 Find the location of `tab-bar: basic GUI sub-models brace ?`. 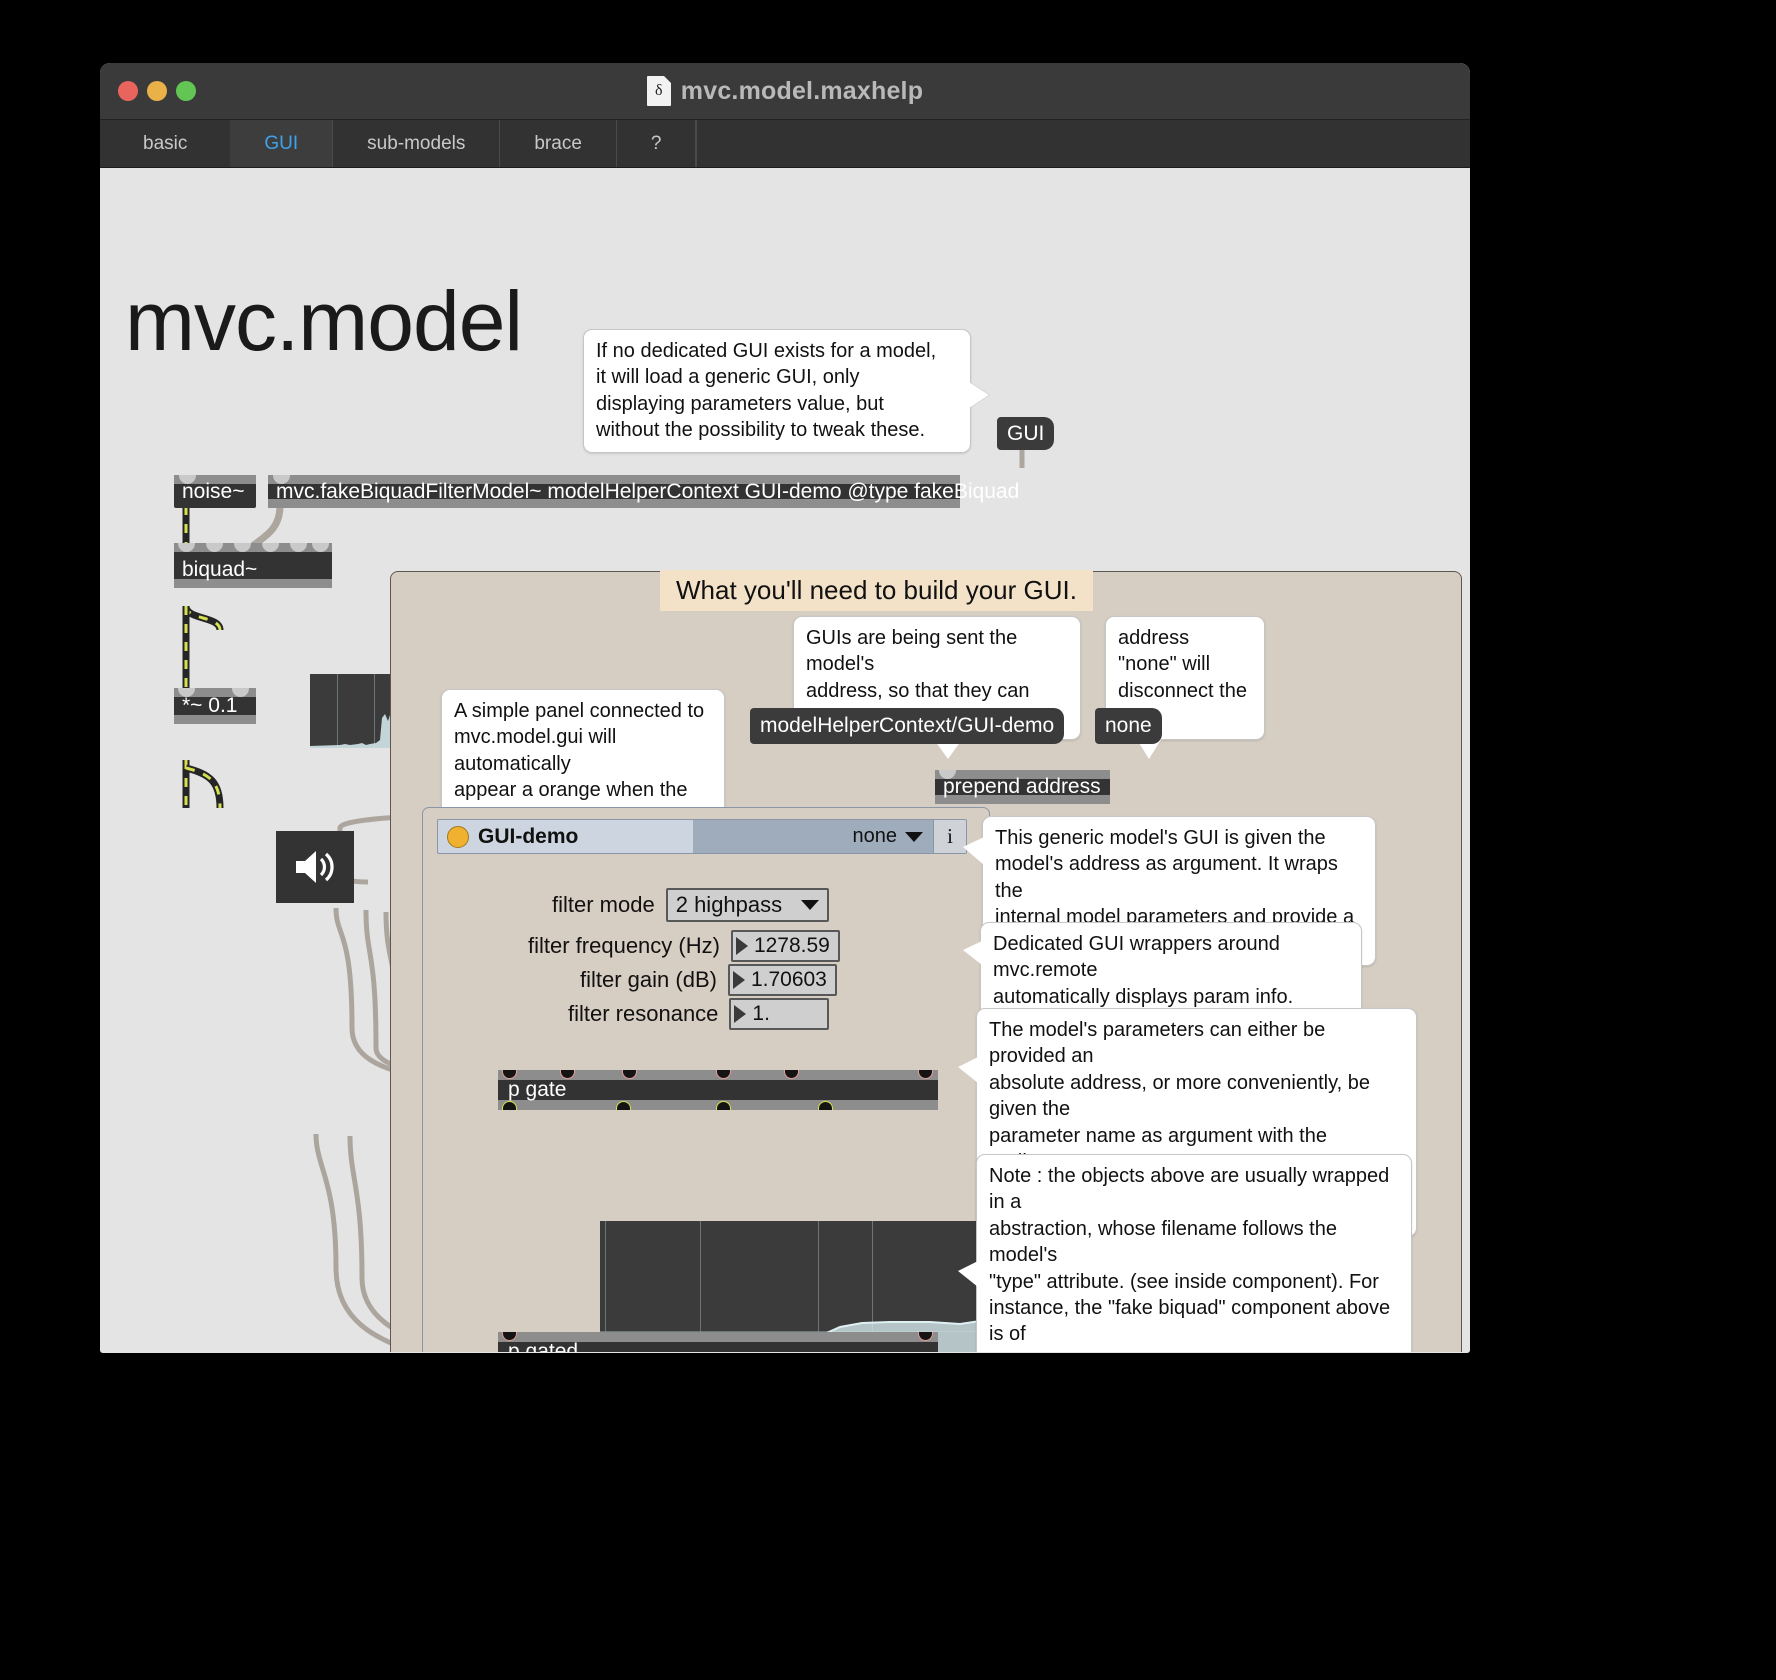

tab-bar: basic GUI sub-models brace ? is located at coordinates (785, 144).